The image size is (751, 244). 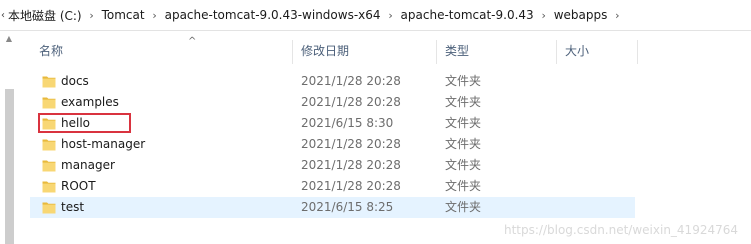 I want to click on file-modified-date: 2021/6/15 8:30, so click(x=347, y=123).